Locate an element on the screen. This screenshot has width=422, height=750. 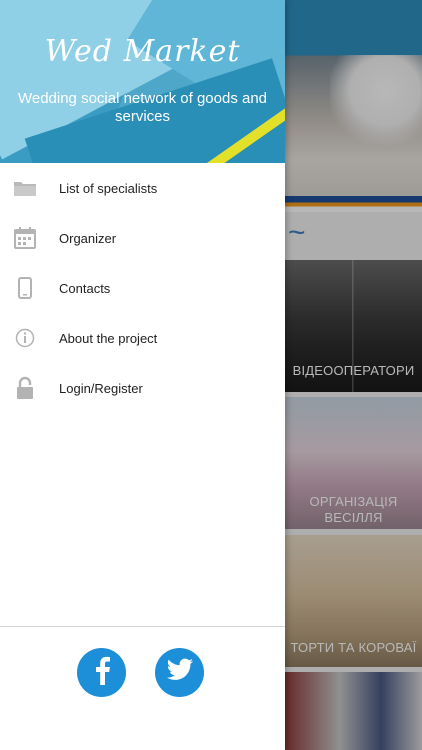
phone-icon is located at coordinates (25, 288).